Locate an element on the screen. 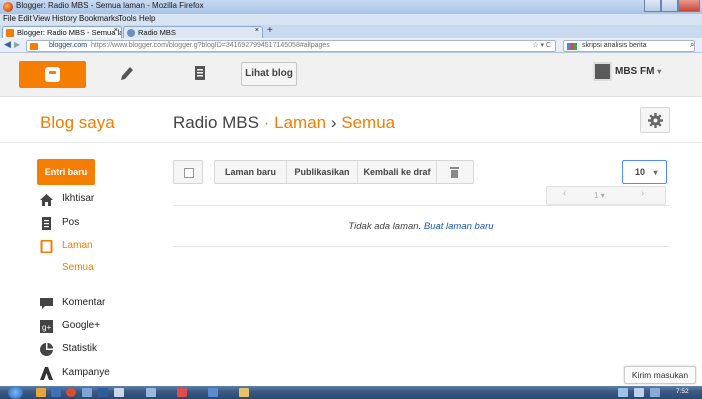  sidebar-item-label: Laman is located at coordinates (77, 245).